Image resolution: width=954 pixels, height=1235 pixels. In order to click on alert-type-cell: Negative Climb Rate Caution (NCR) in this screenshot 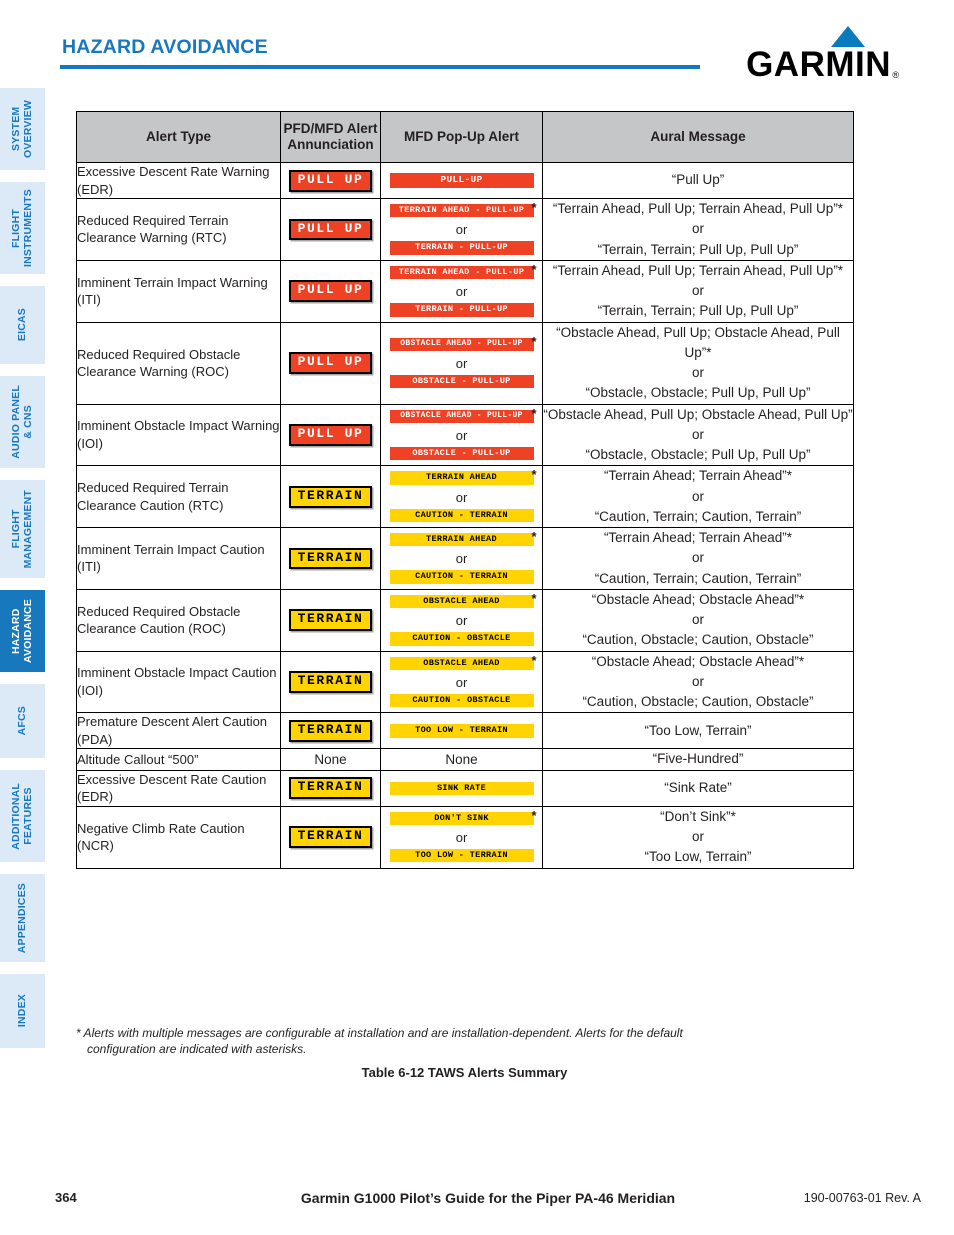, I will do `click(178, 837)`.